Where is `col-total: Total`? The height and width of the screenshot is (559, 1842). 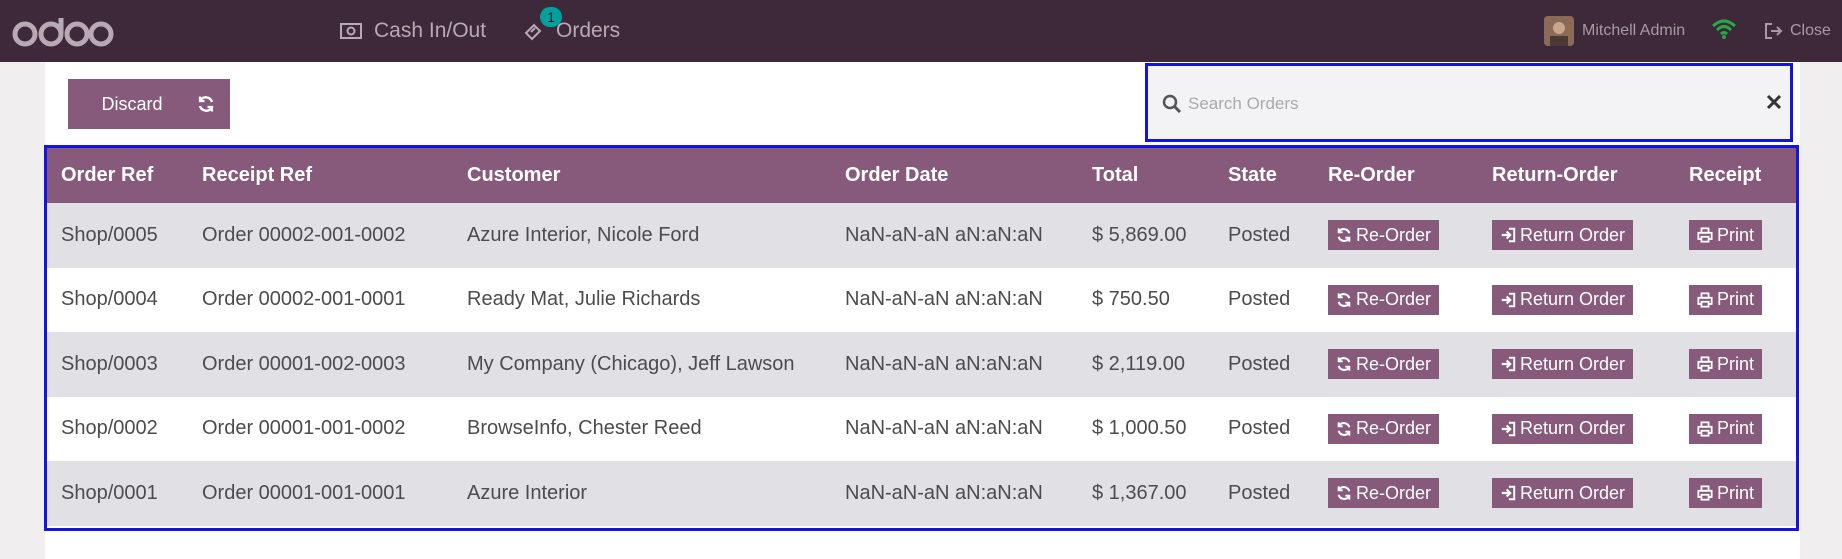 col-total: Total is located at coordinates (1115, 175).